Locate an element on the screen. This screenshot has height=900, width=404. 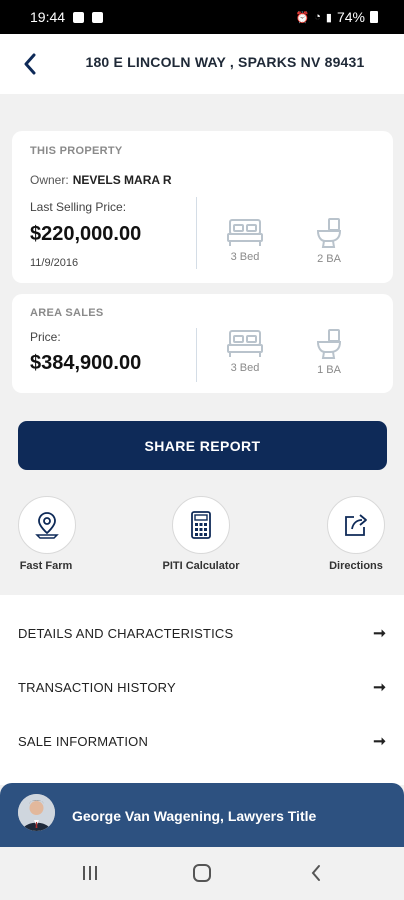
alarm-icon: ⏰ is located at coordinates (302, 17).